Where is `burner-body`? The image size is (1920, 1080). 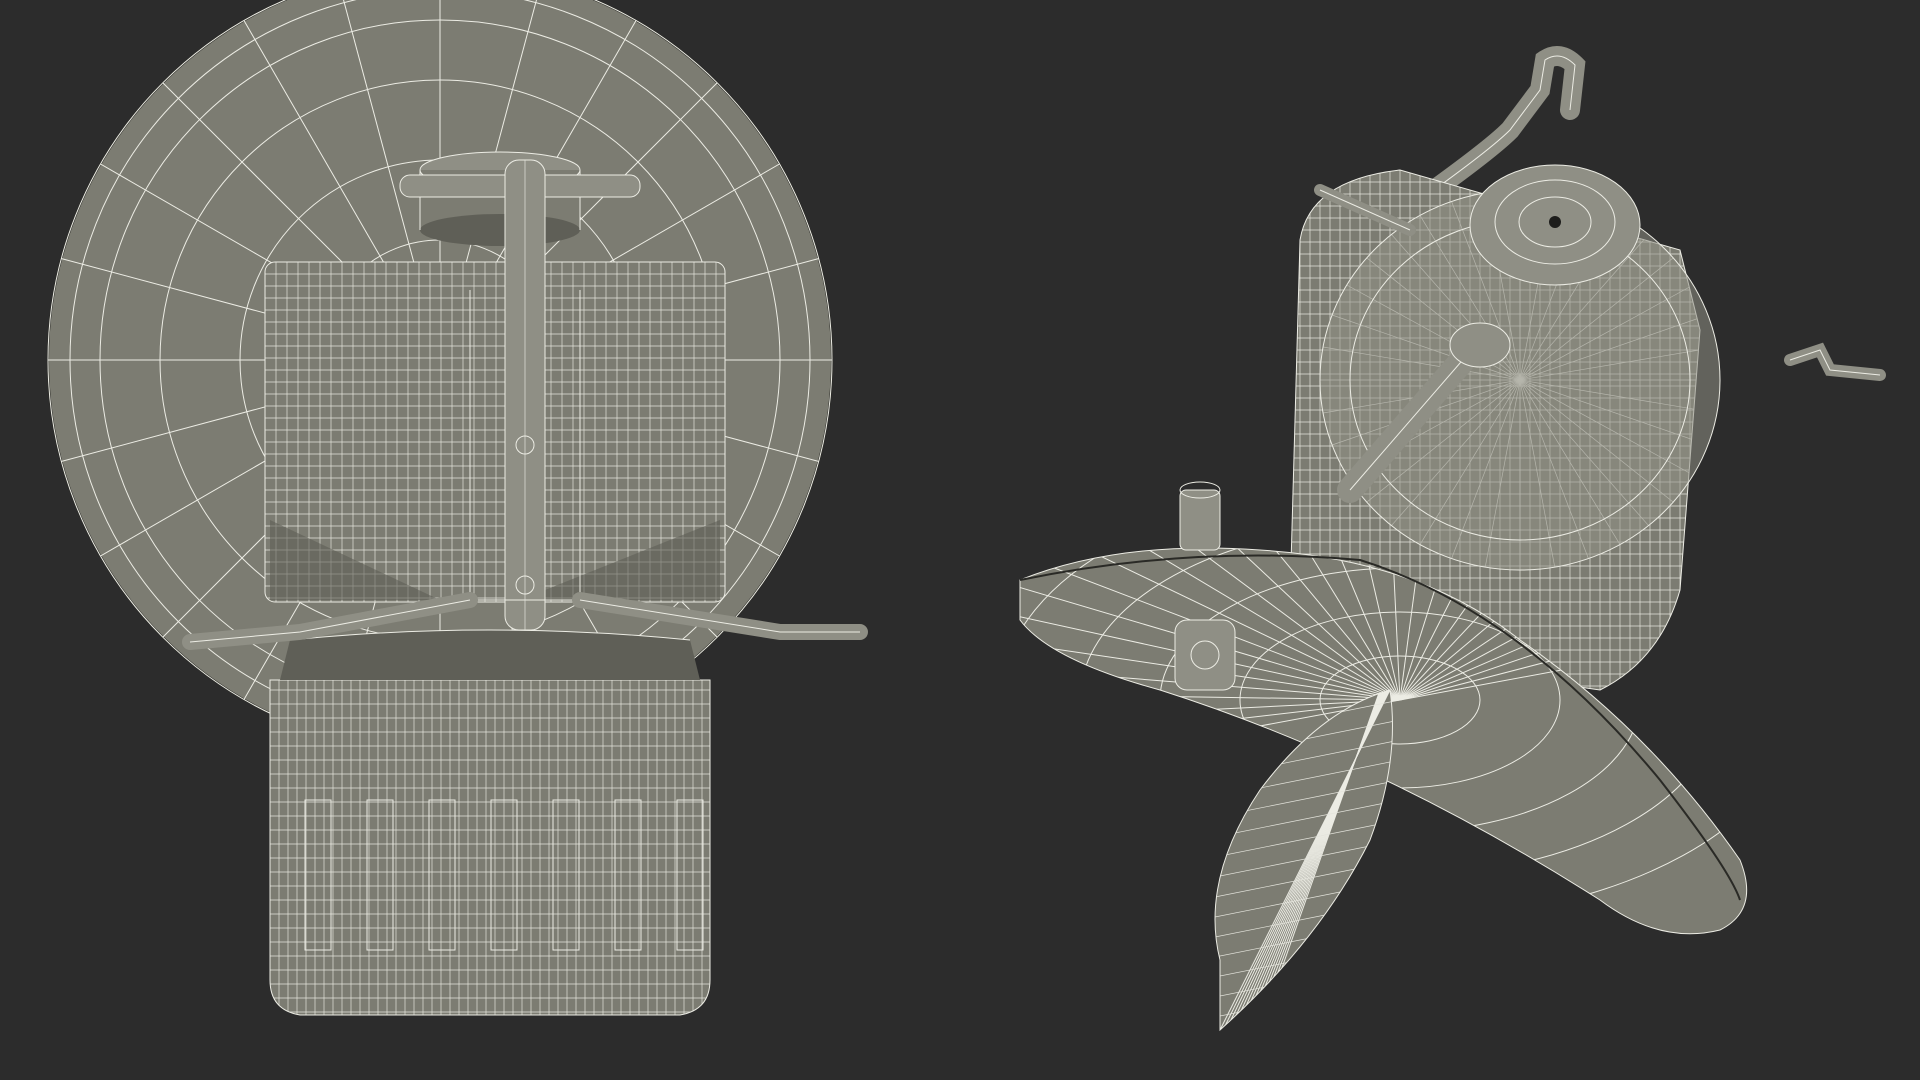
burner-body is located at coordinates (495, 432).